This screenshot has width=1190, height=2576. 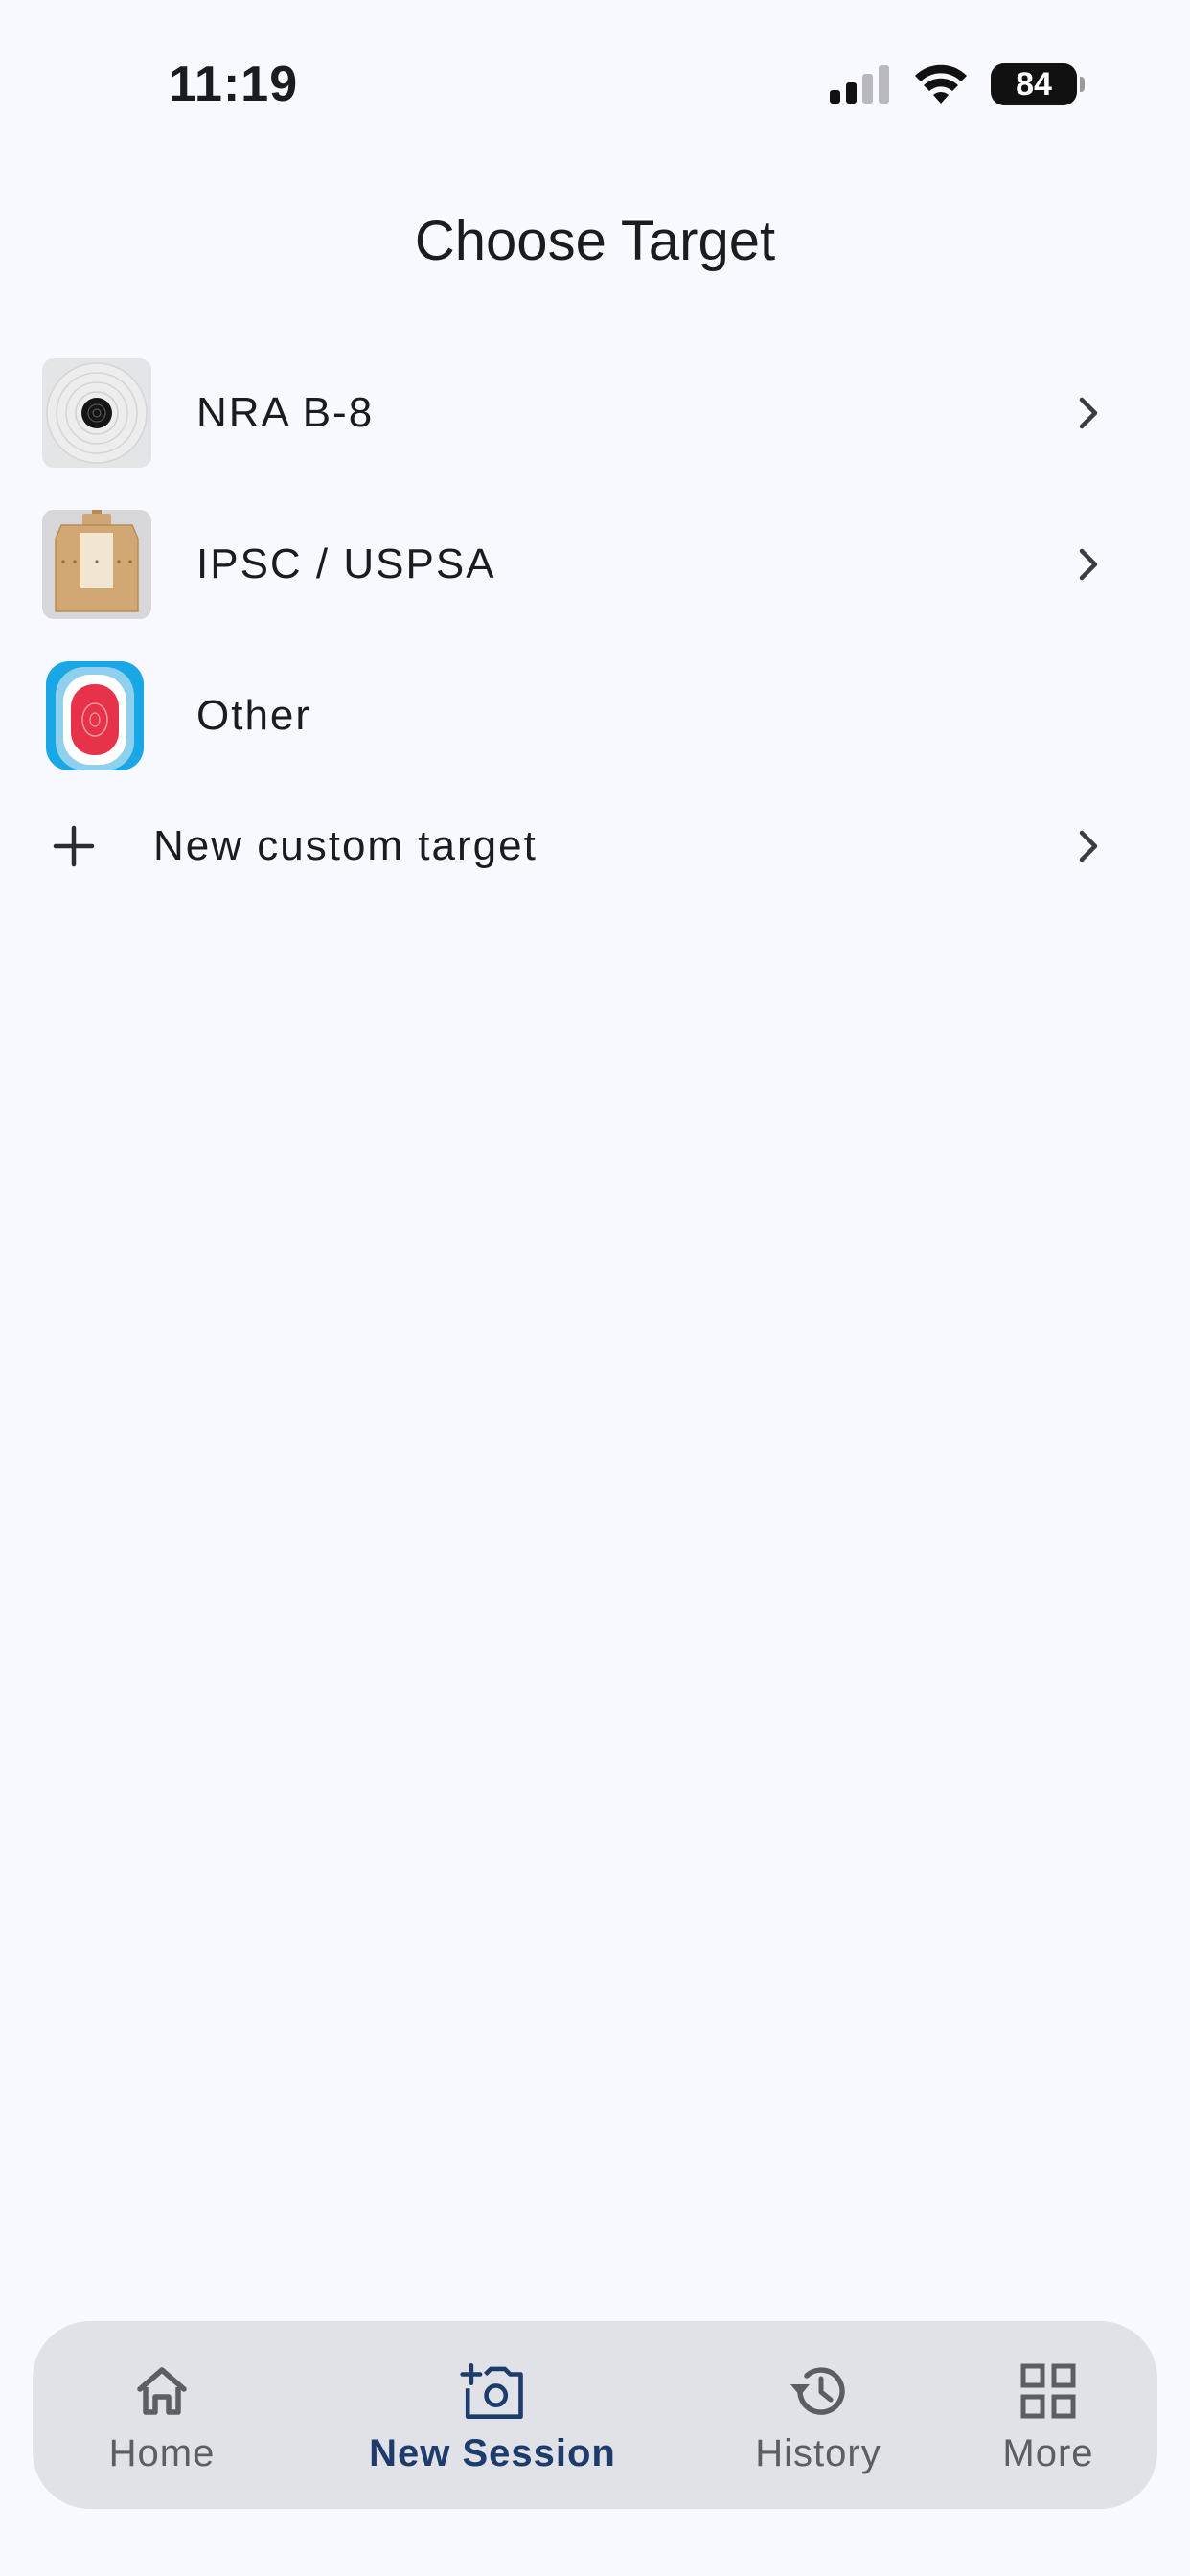 What do you see at coordinates (1034, 84) in the screenshot?
I see `battery-level: 84` at bounding box center [1034, 84].